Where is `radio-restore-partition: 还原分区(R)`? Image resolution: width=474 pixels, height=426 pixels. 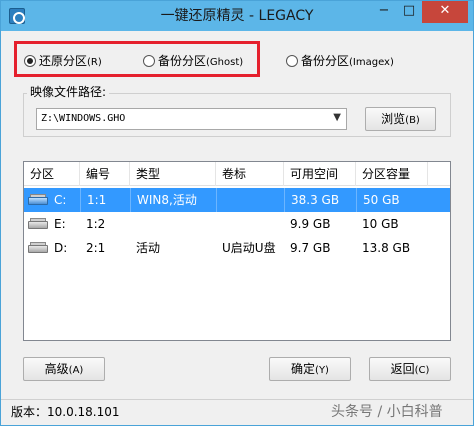 radio-restore-partition: 还原分区(R) is located at coordinates (63, 61).